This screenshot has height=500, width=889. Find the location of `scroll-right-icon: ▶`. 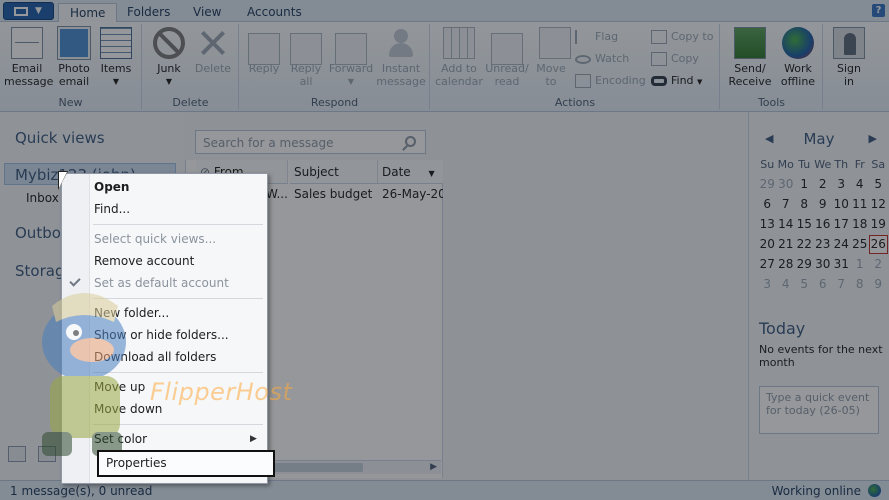

scroll-right-icon: ▶ is located at coordinates (433, 467).